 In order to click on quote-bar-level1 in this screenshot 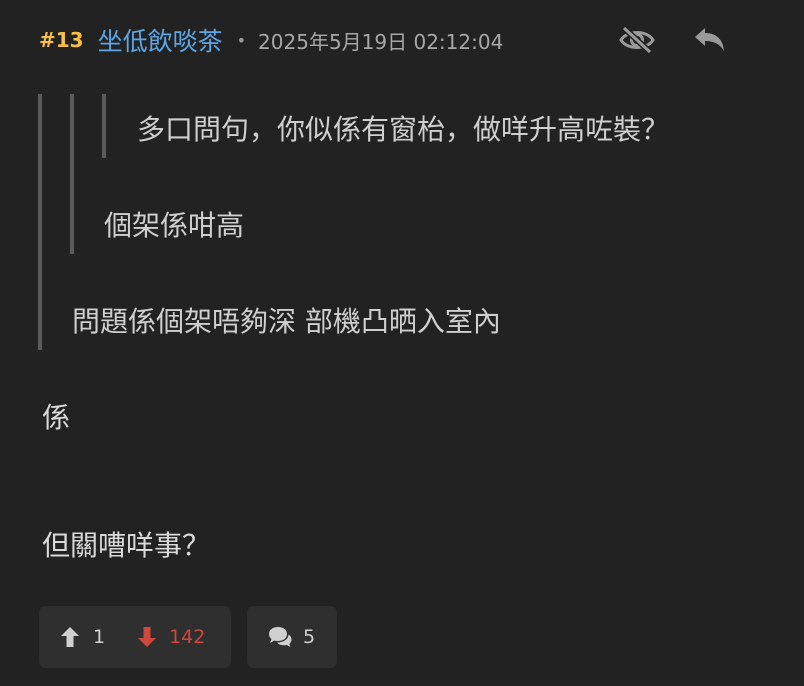, I will do `click(40, 222)`.